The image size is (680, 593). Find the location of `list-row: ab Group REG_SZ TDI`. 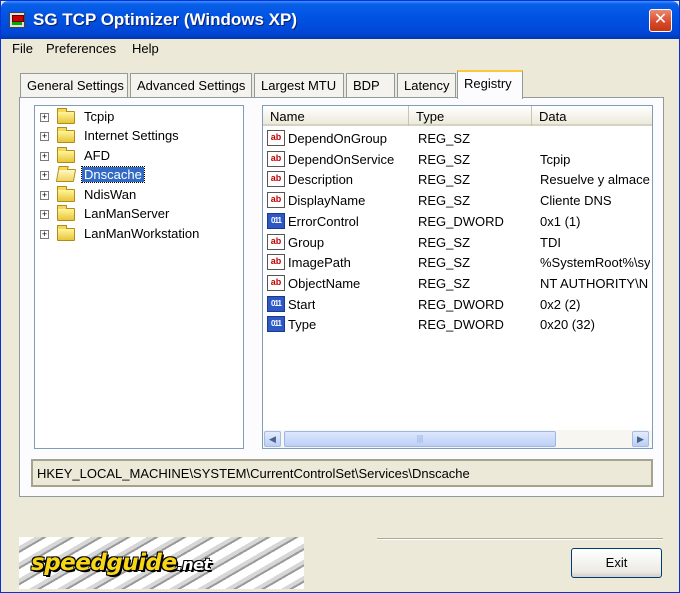

list-row: ab Group REG_SZ TDI is located at coordinates (457, 242).